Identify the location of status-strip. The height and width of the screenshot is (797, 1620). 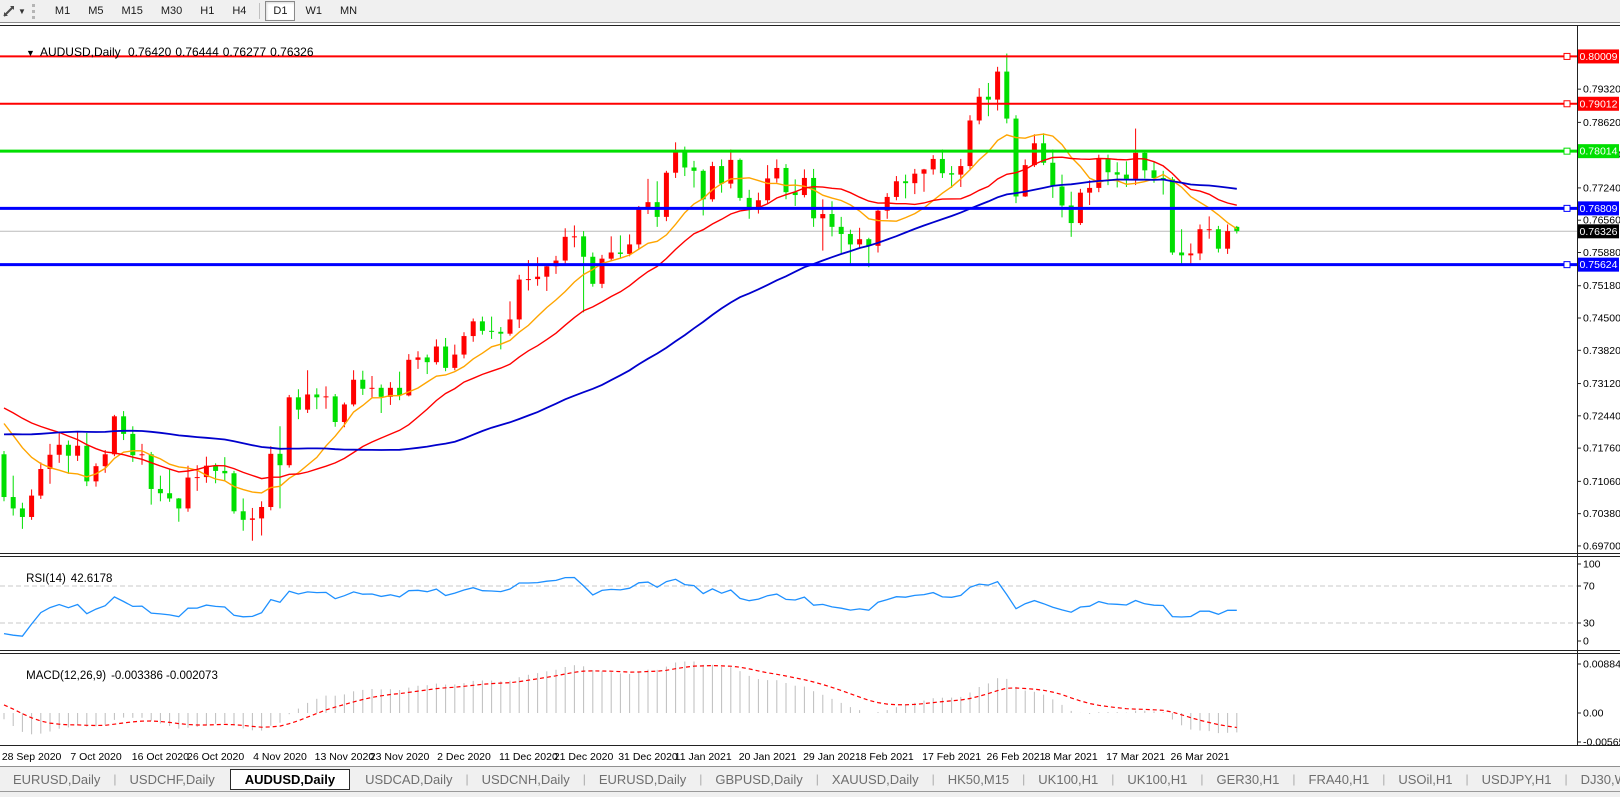
(810, 794).